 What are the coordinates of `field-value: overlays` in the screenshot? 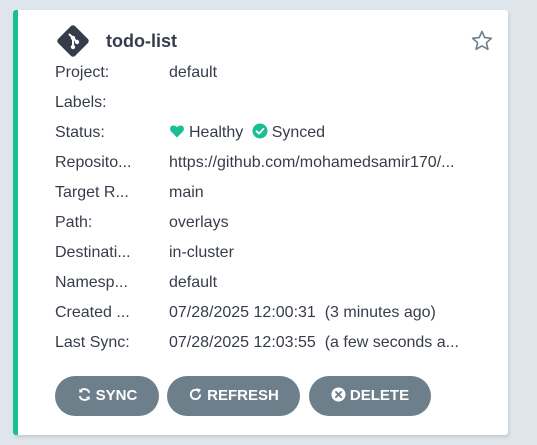 It's located at (199, 222).